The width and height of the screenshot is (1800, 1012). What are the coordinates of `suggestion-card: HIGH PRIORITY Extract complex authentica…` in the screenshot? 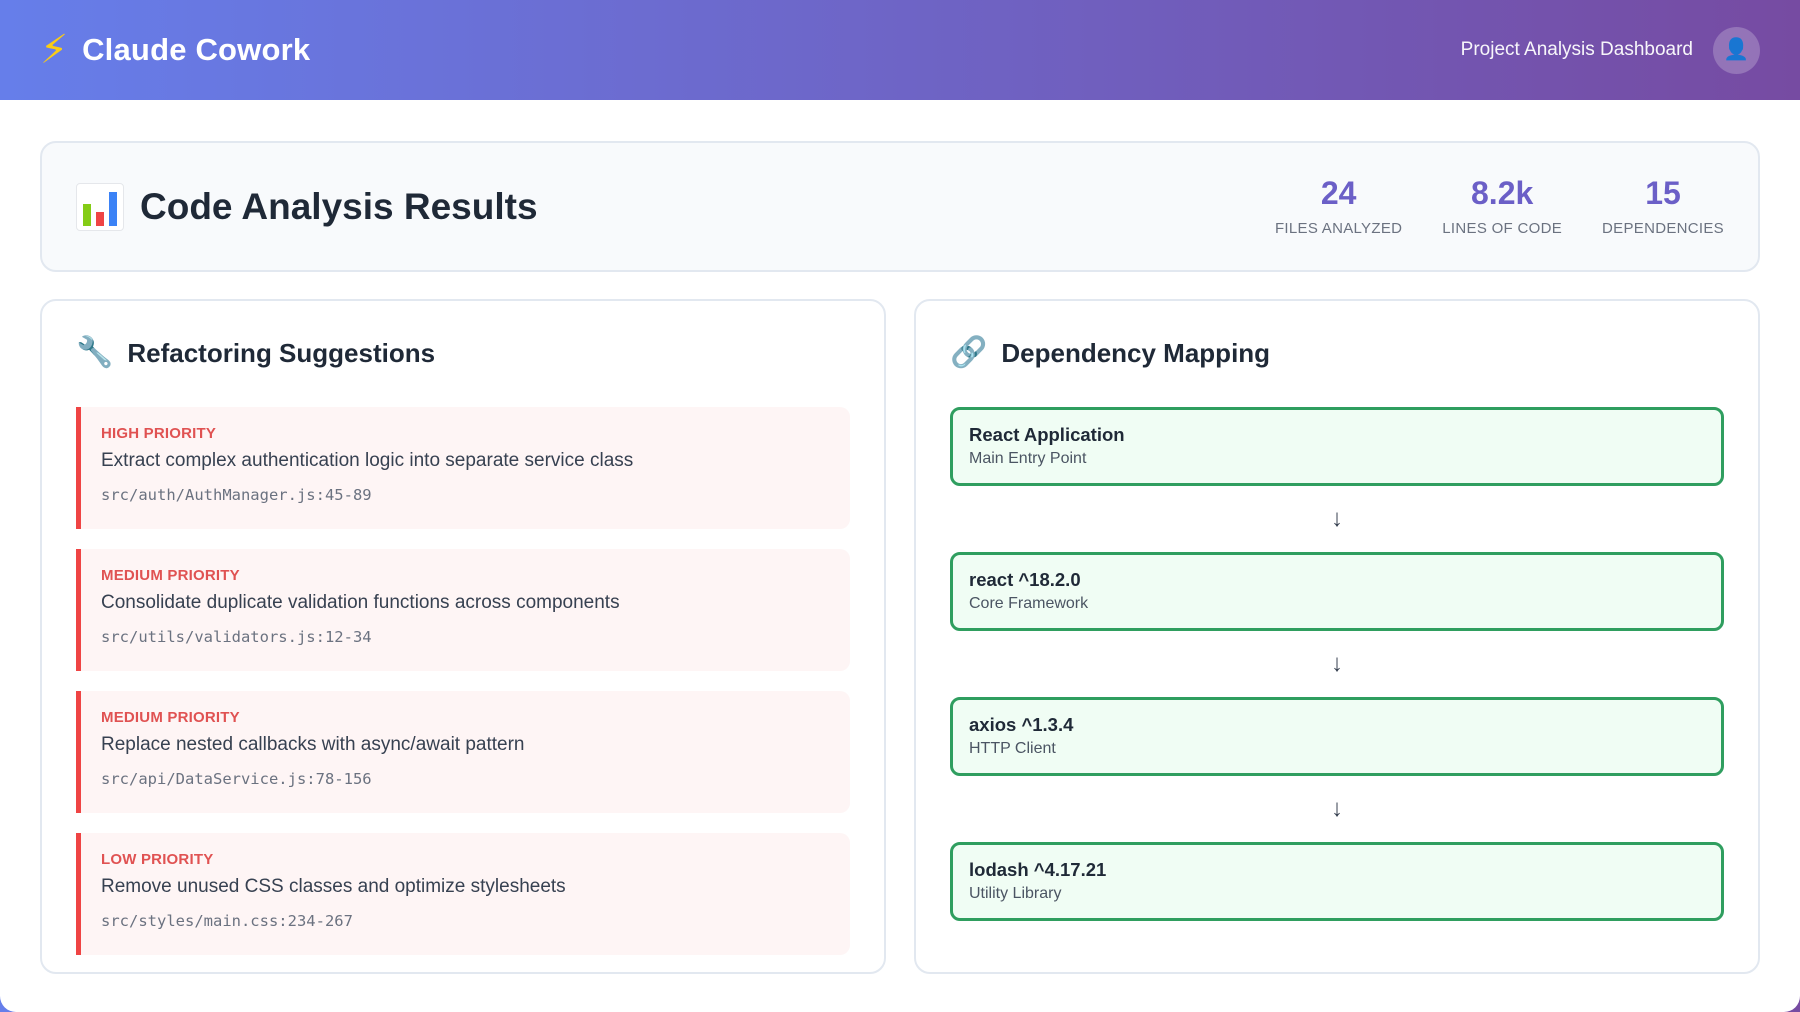 It's located at (463, 468).